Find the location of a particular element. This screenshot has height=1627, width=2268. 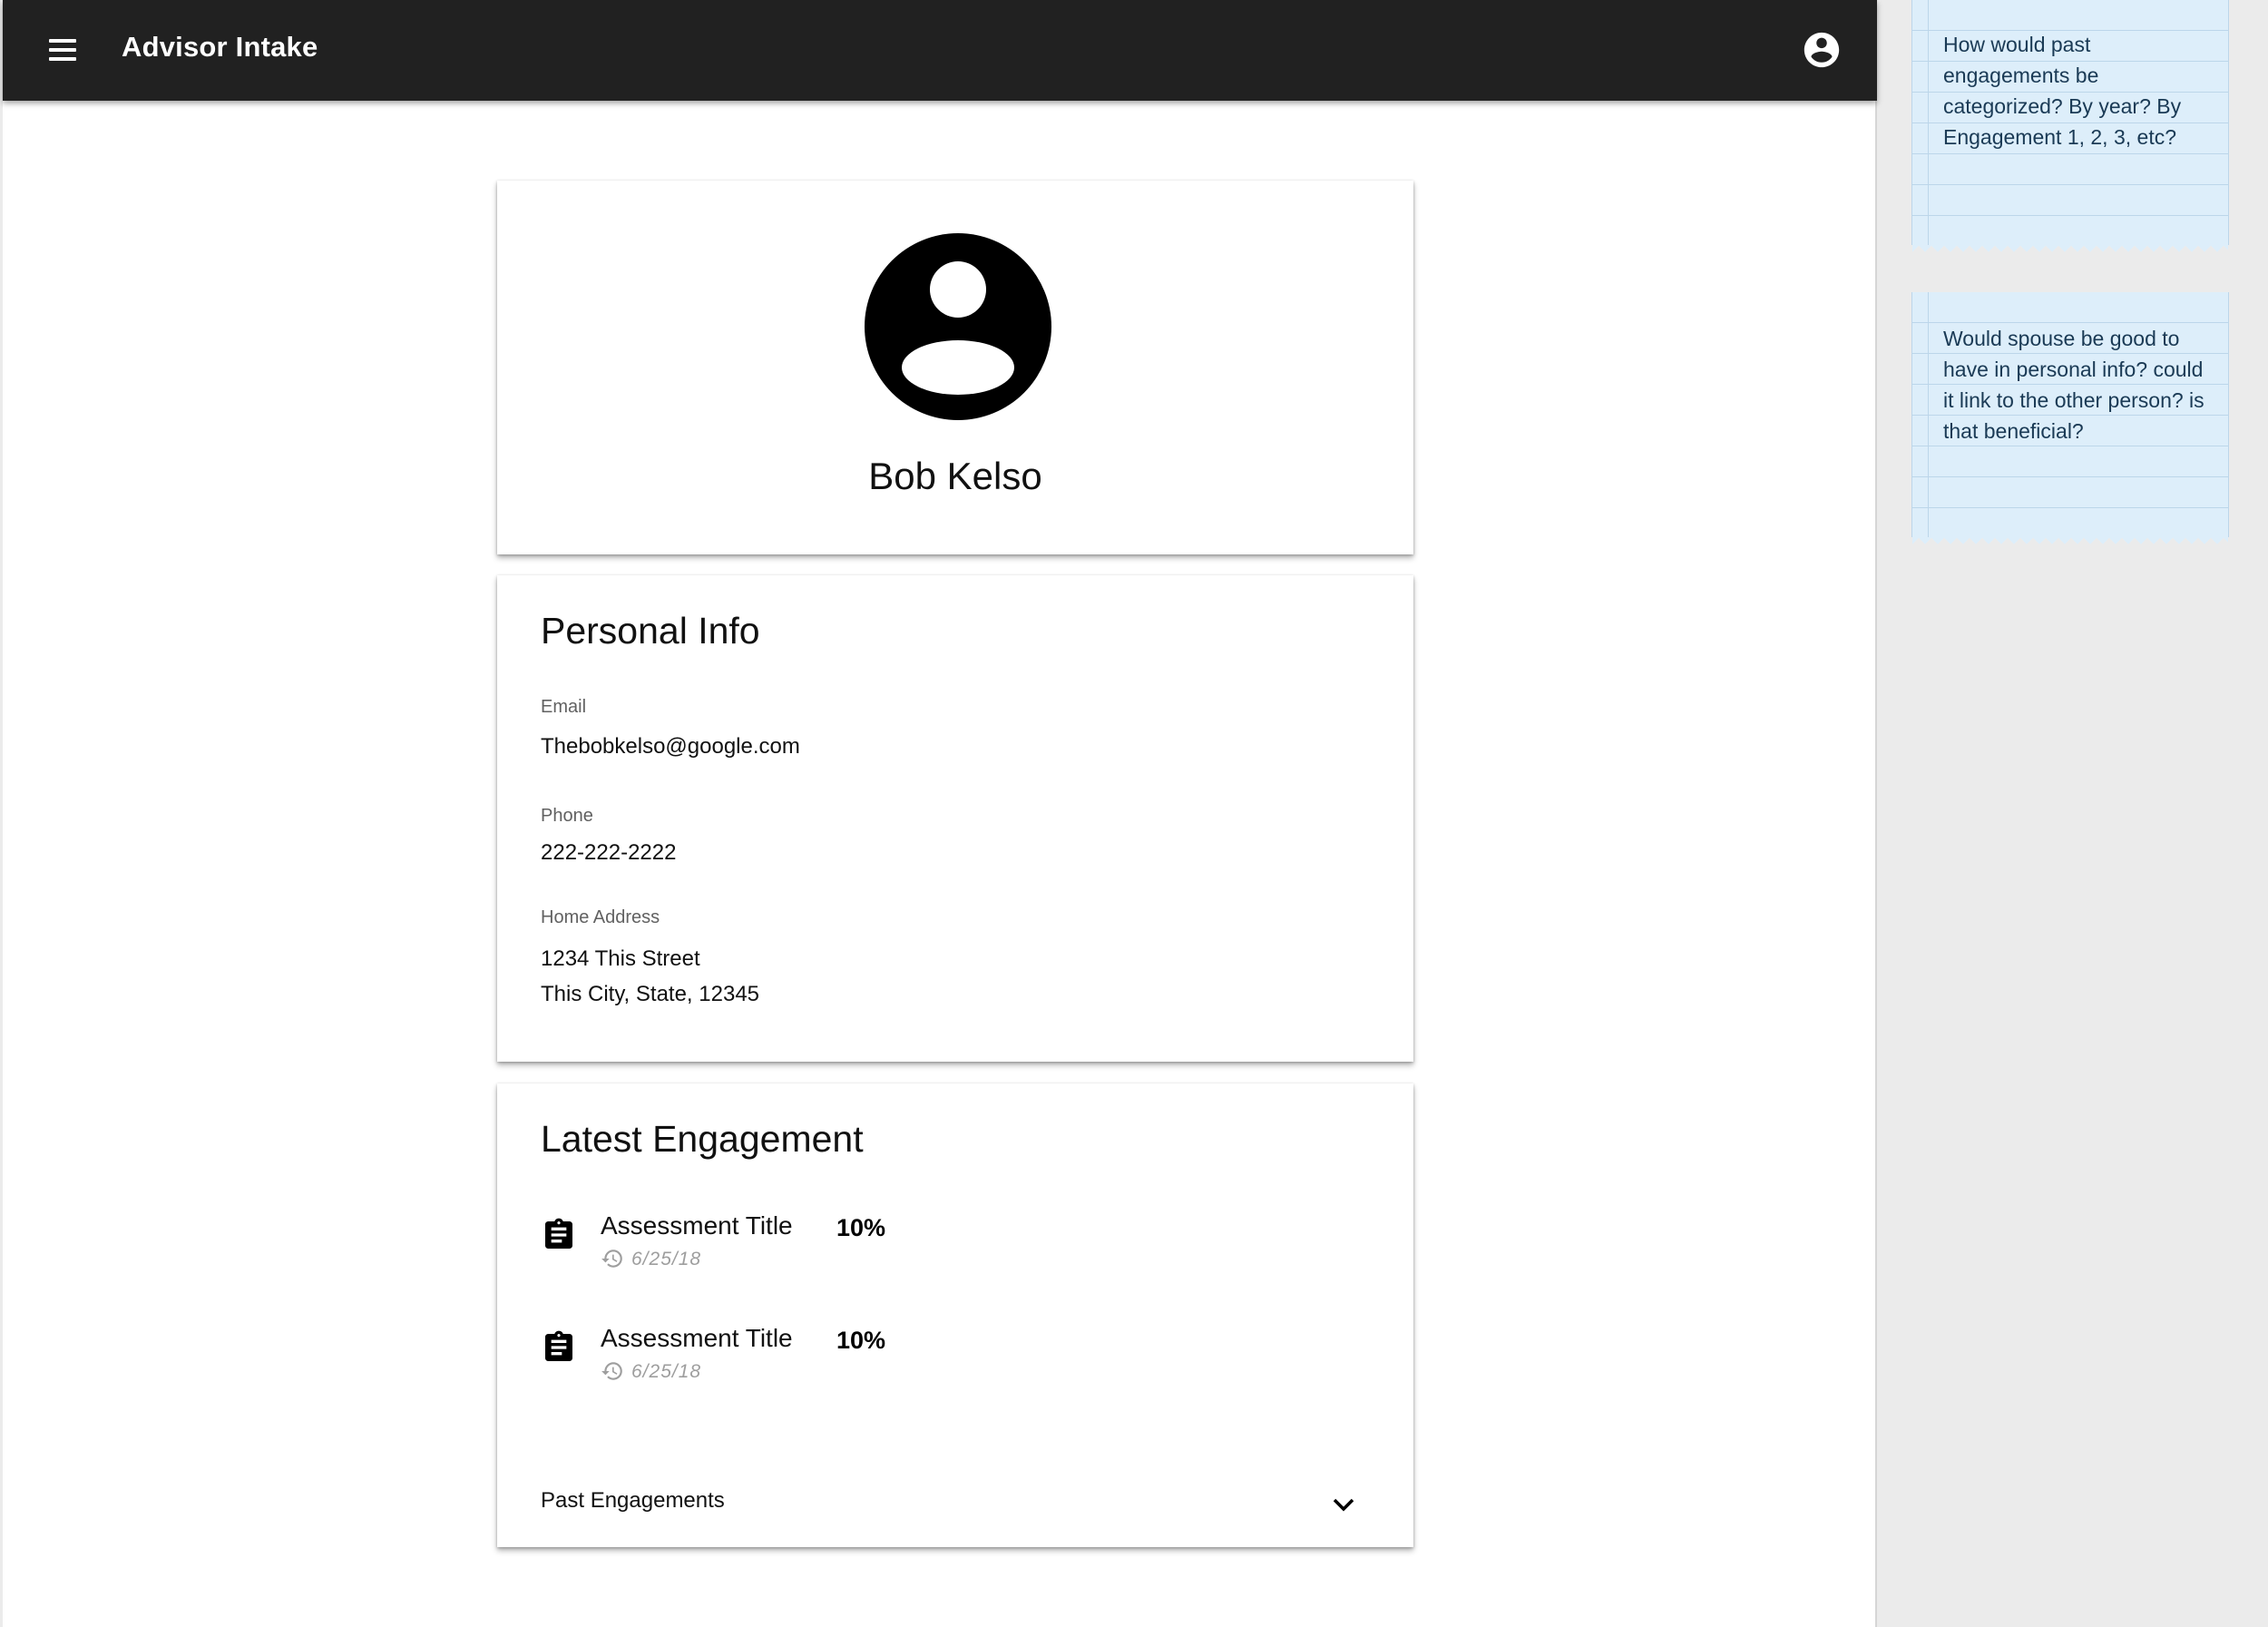

address-label: Home Address is located at coordinates (601, 917).